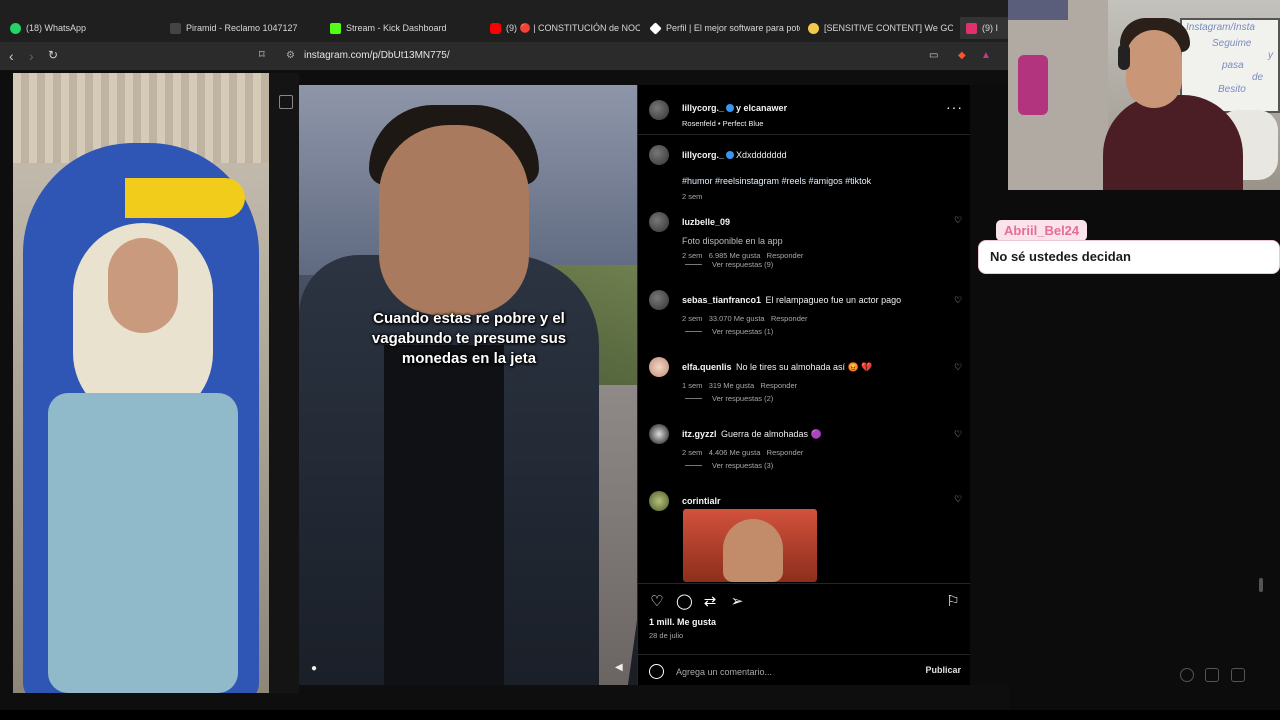  I want to click on coauthor: y elcanawer, so click(761, 108).